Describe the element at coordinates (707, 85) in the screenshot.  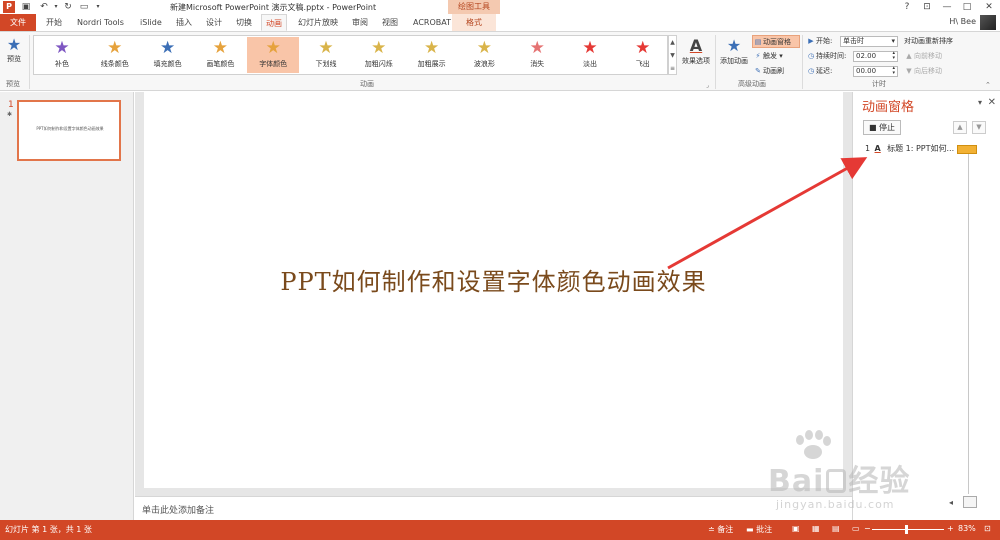
I see `group-dialog-launcher-icon: ⌟` at that location.